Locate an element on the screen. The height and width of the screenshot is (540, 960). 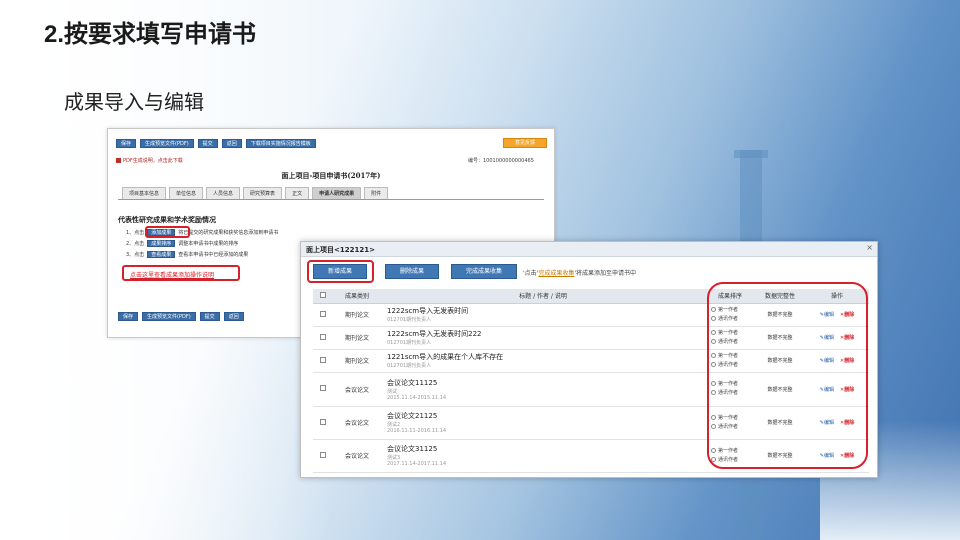
hint-suffix: '将成果添加至申请书中 is located at coordinates (605, 273).